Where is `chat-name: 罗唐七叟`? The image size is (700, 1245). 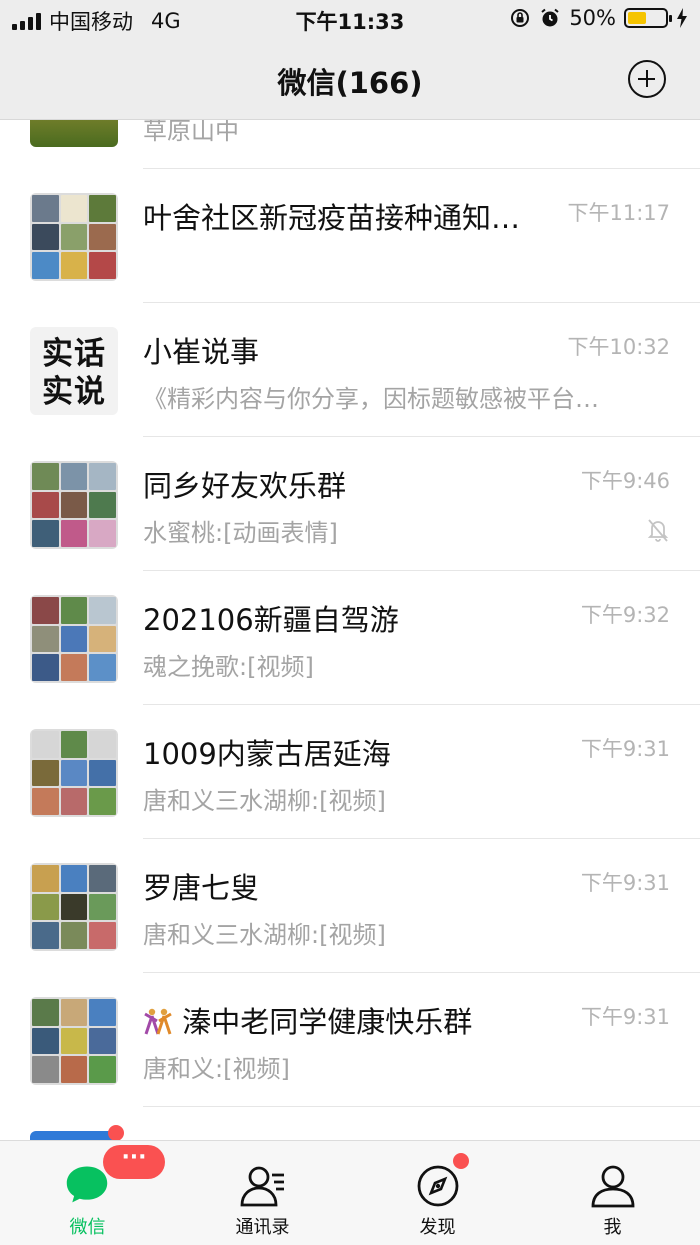 chat-name: 罗唐七叟 is located at coordinates (201, 888).